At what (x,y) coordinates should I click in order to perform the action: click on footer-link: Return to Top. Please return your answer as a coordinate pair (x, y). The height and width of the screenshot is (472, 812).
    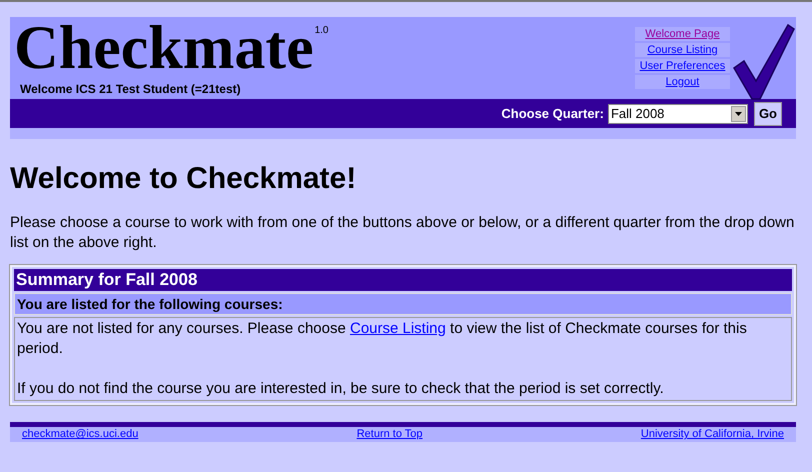
    Looking at the image, I should click on (389, 434).